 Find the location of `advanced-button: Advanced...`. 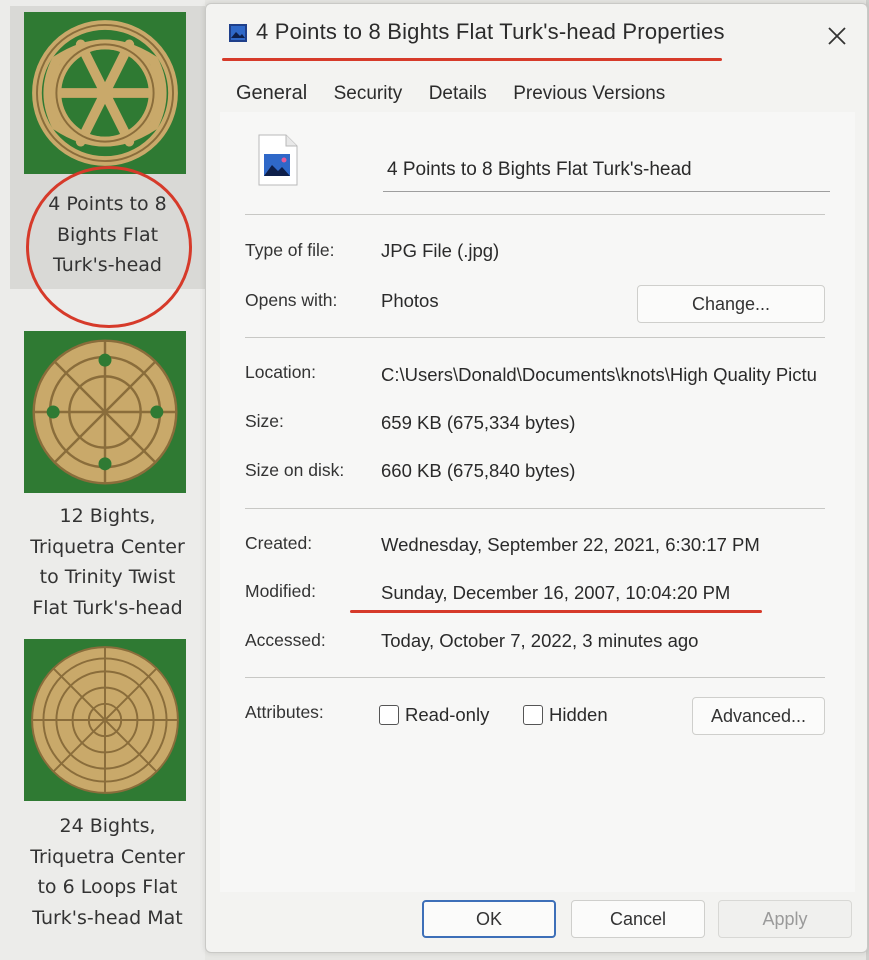

advanced-button: Advanced... is located at coordinates (758, 716).